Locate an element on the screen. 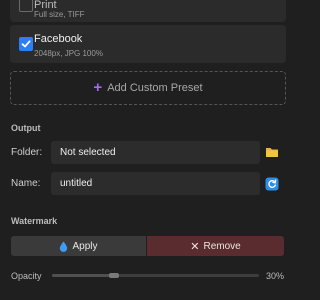 The image size is (320, 300). checkmark-icon is located at coordinates (26, 44).